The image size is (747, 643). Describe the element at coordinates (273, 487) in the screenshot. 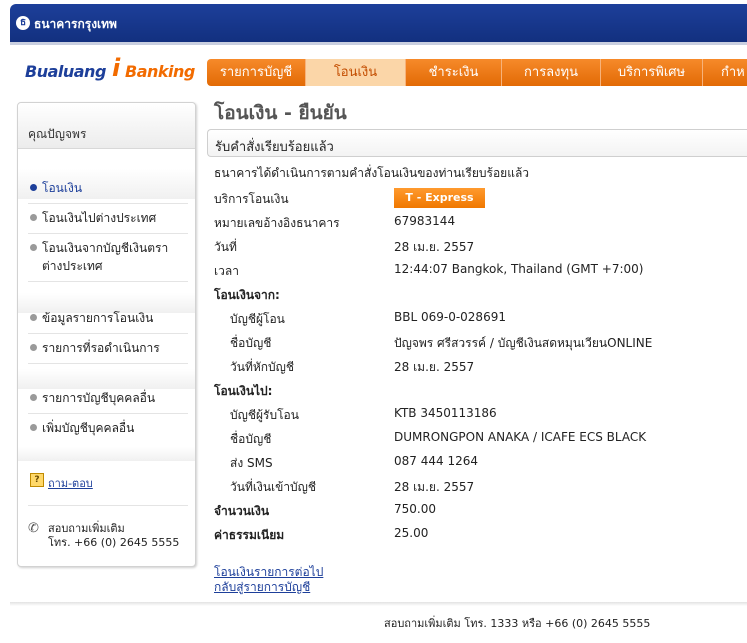

I see `credit-date-label: วันที่เงินเข้าบัญชี` at that location.